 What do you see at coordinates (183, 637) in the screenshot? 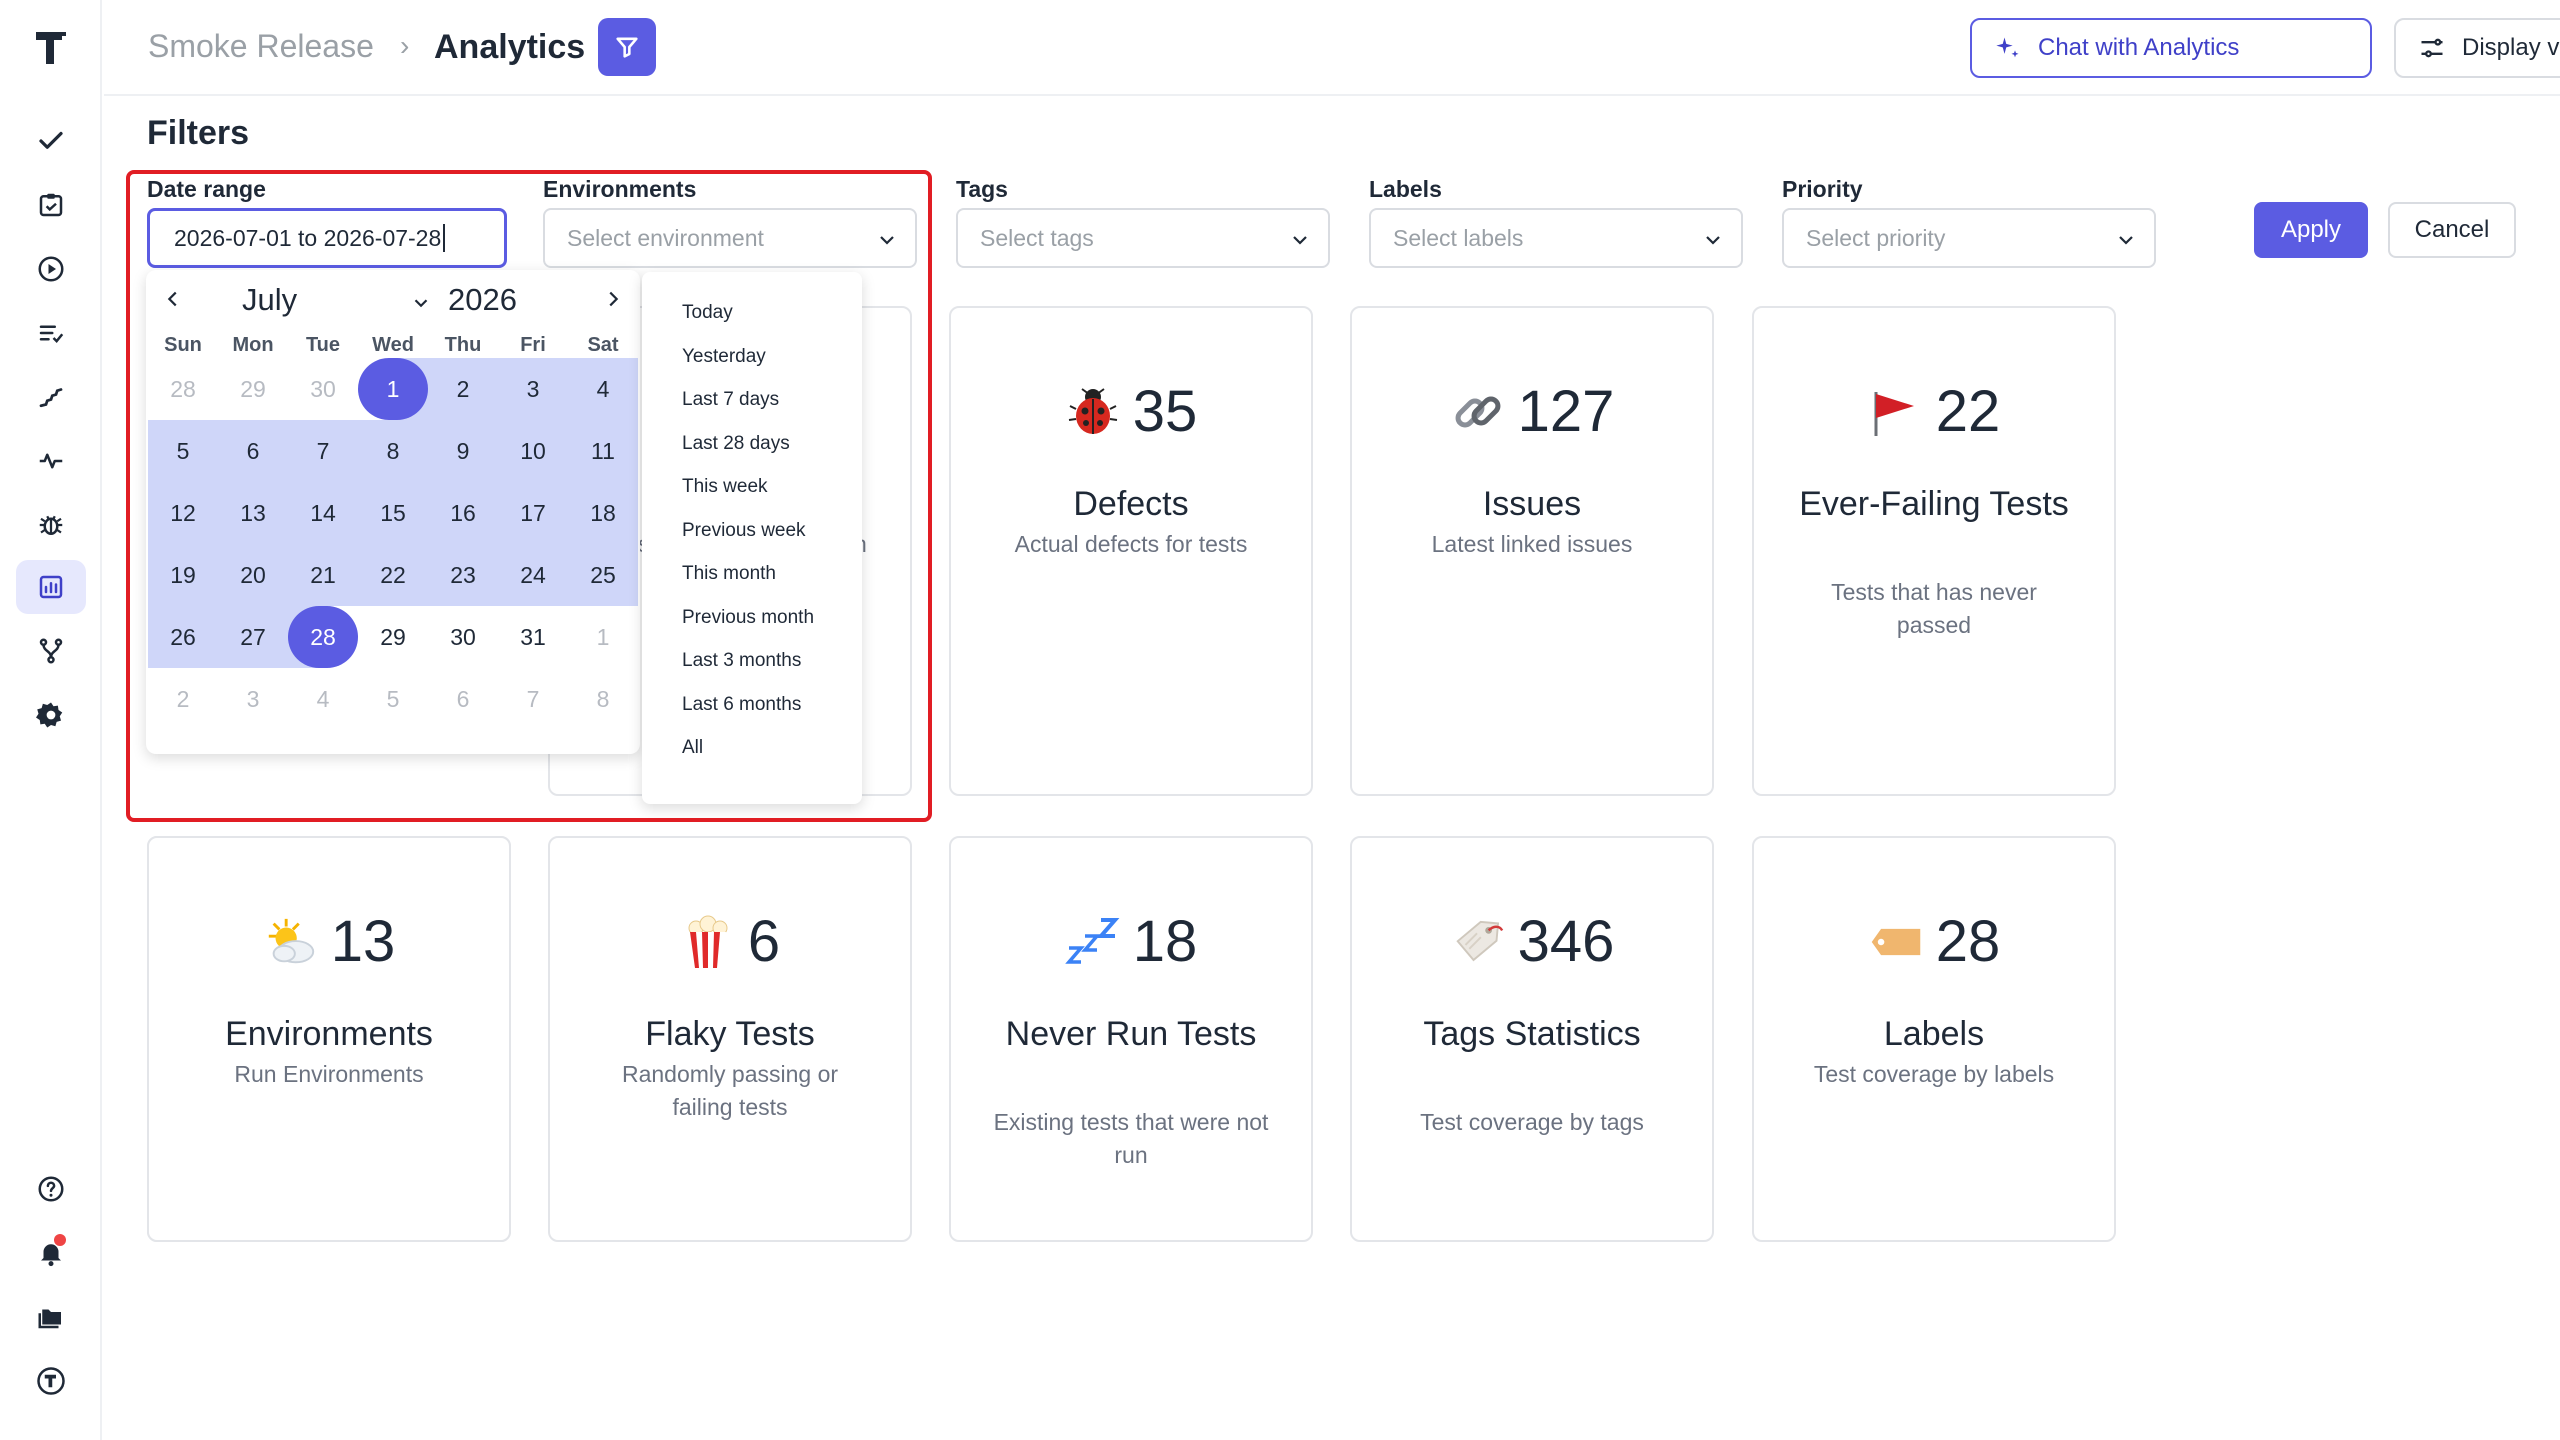
I see `calendar-day: 26` at bounding box center [183, 637].